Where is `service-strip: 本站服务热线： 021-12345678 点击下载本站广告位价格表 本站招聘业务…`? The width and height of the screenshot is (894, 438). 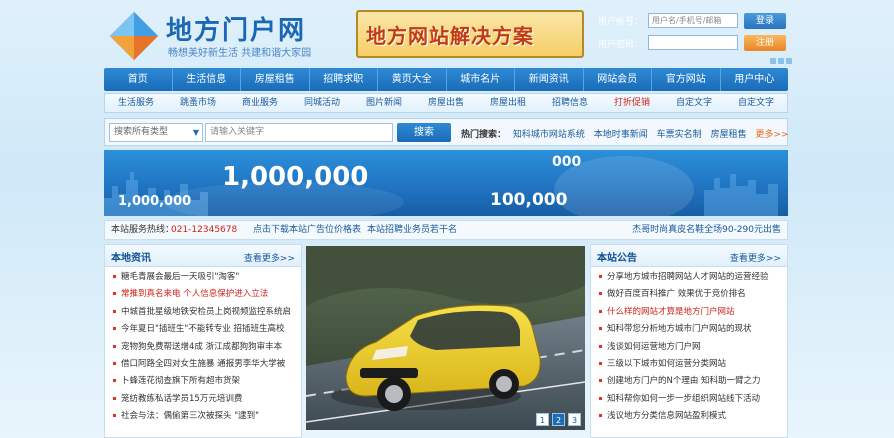
service-strip: 本站服务热线： 021-12345678 点击下载本站广告位价格表 本站招聘业务… is located at coordinates (446, 230).